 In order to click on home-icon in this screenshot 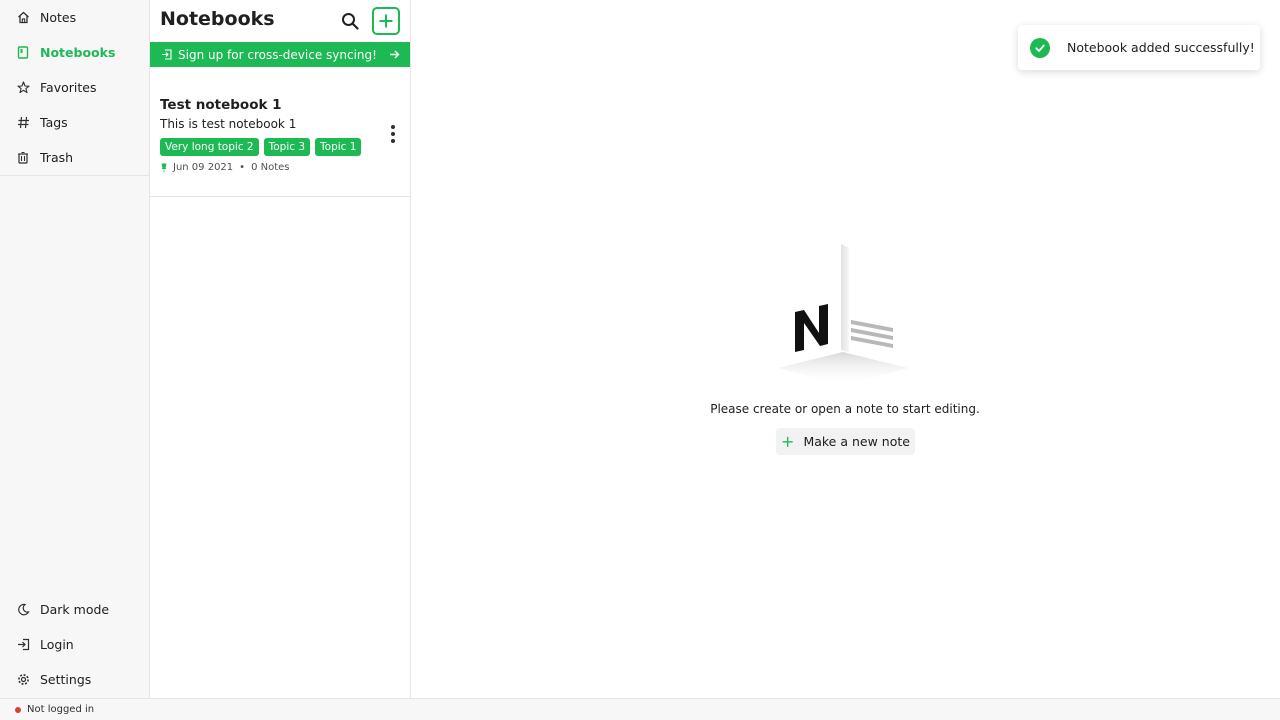, I will do `click(23, 18)`.